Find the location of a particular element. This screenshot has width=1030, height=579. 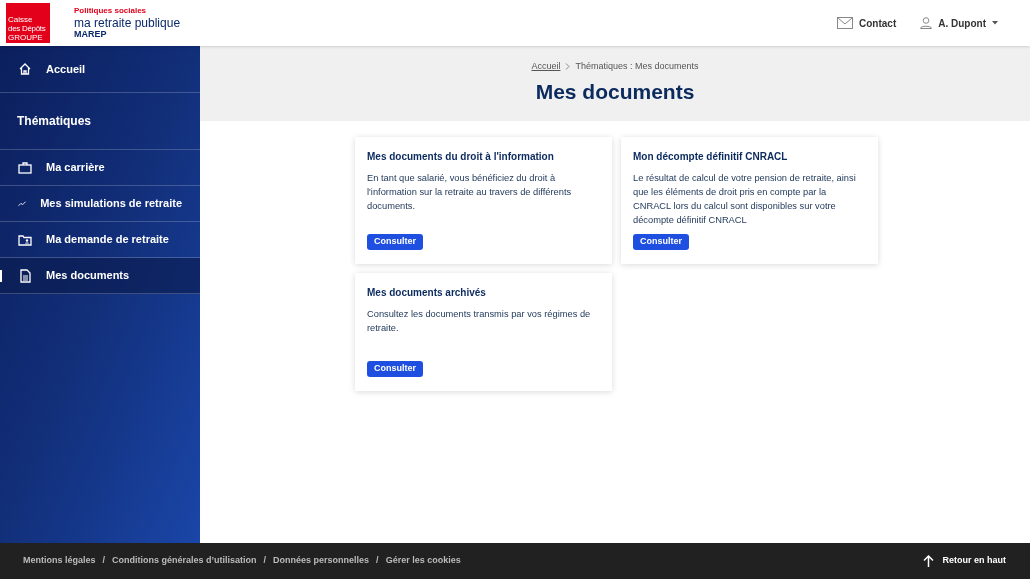

sidebar-item: Mes documents is located at coordinates (100, 276).